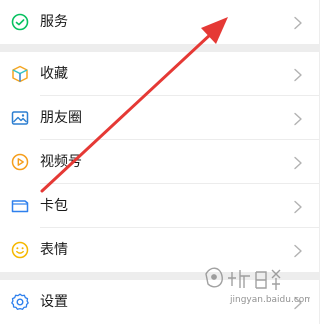 This screenshot has width=320, height=324. Describe the element at coordinates (269, 300) in the screenshot. I see `svg-text: jingyan.baidu.com` at that location.